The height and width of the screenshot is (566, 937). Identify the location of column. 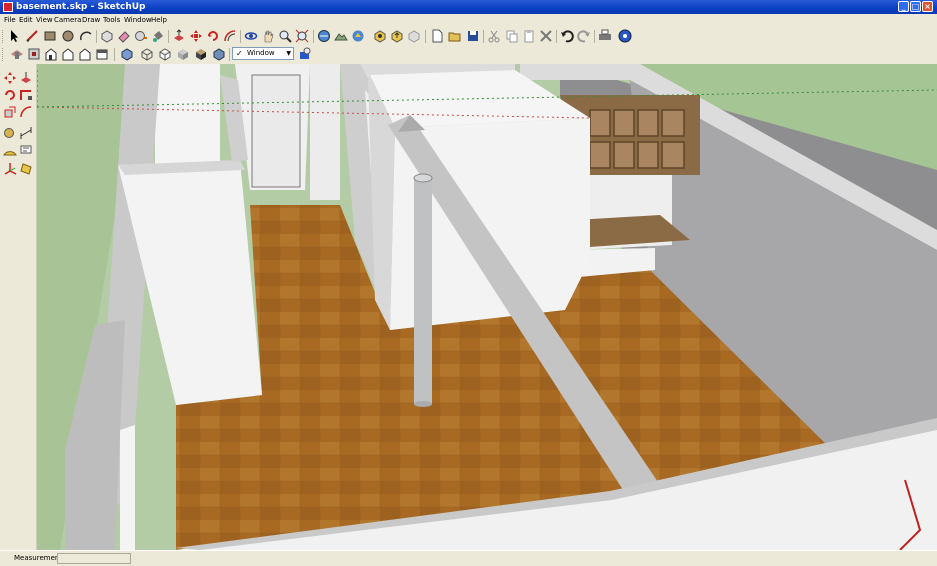
(423, 291).